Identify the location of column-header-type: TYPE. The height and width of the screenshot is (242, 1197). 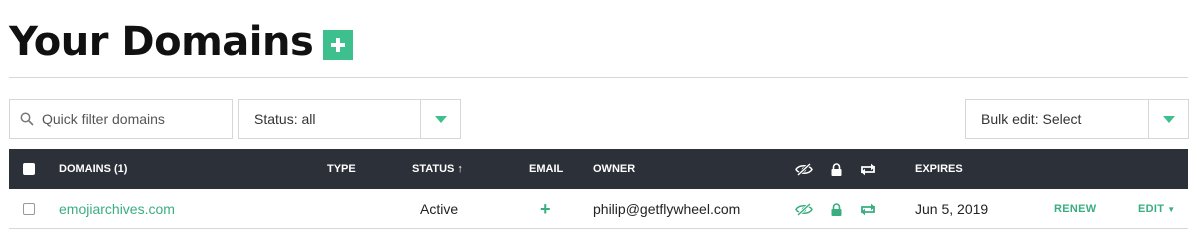
(341, 169).